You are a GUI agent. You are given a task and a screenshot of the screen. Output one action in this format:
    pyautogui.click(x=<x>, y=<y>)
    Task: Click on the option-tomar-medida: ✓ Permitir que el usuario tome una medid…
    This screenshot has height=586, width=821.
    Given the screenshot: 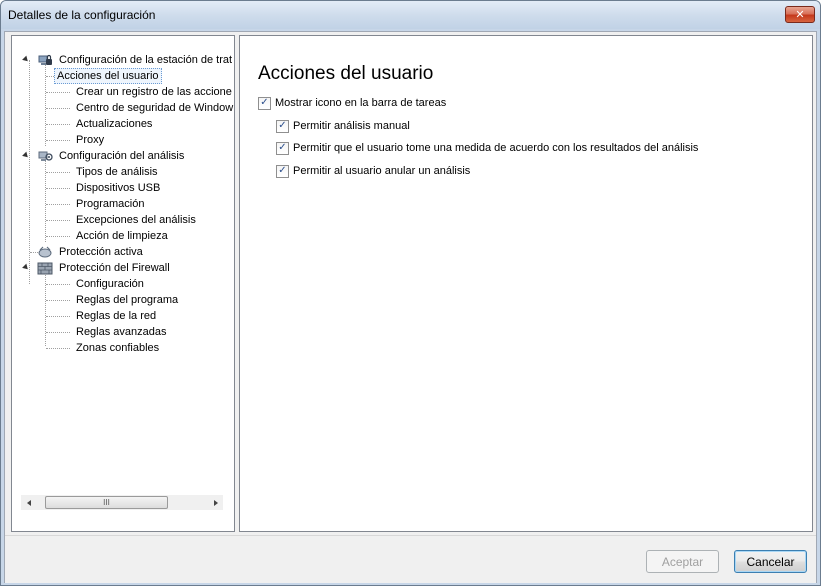 What is the action you would take?
    pyautogui.click(x=487, y=148)
    